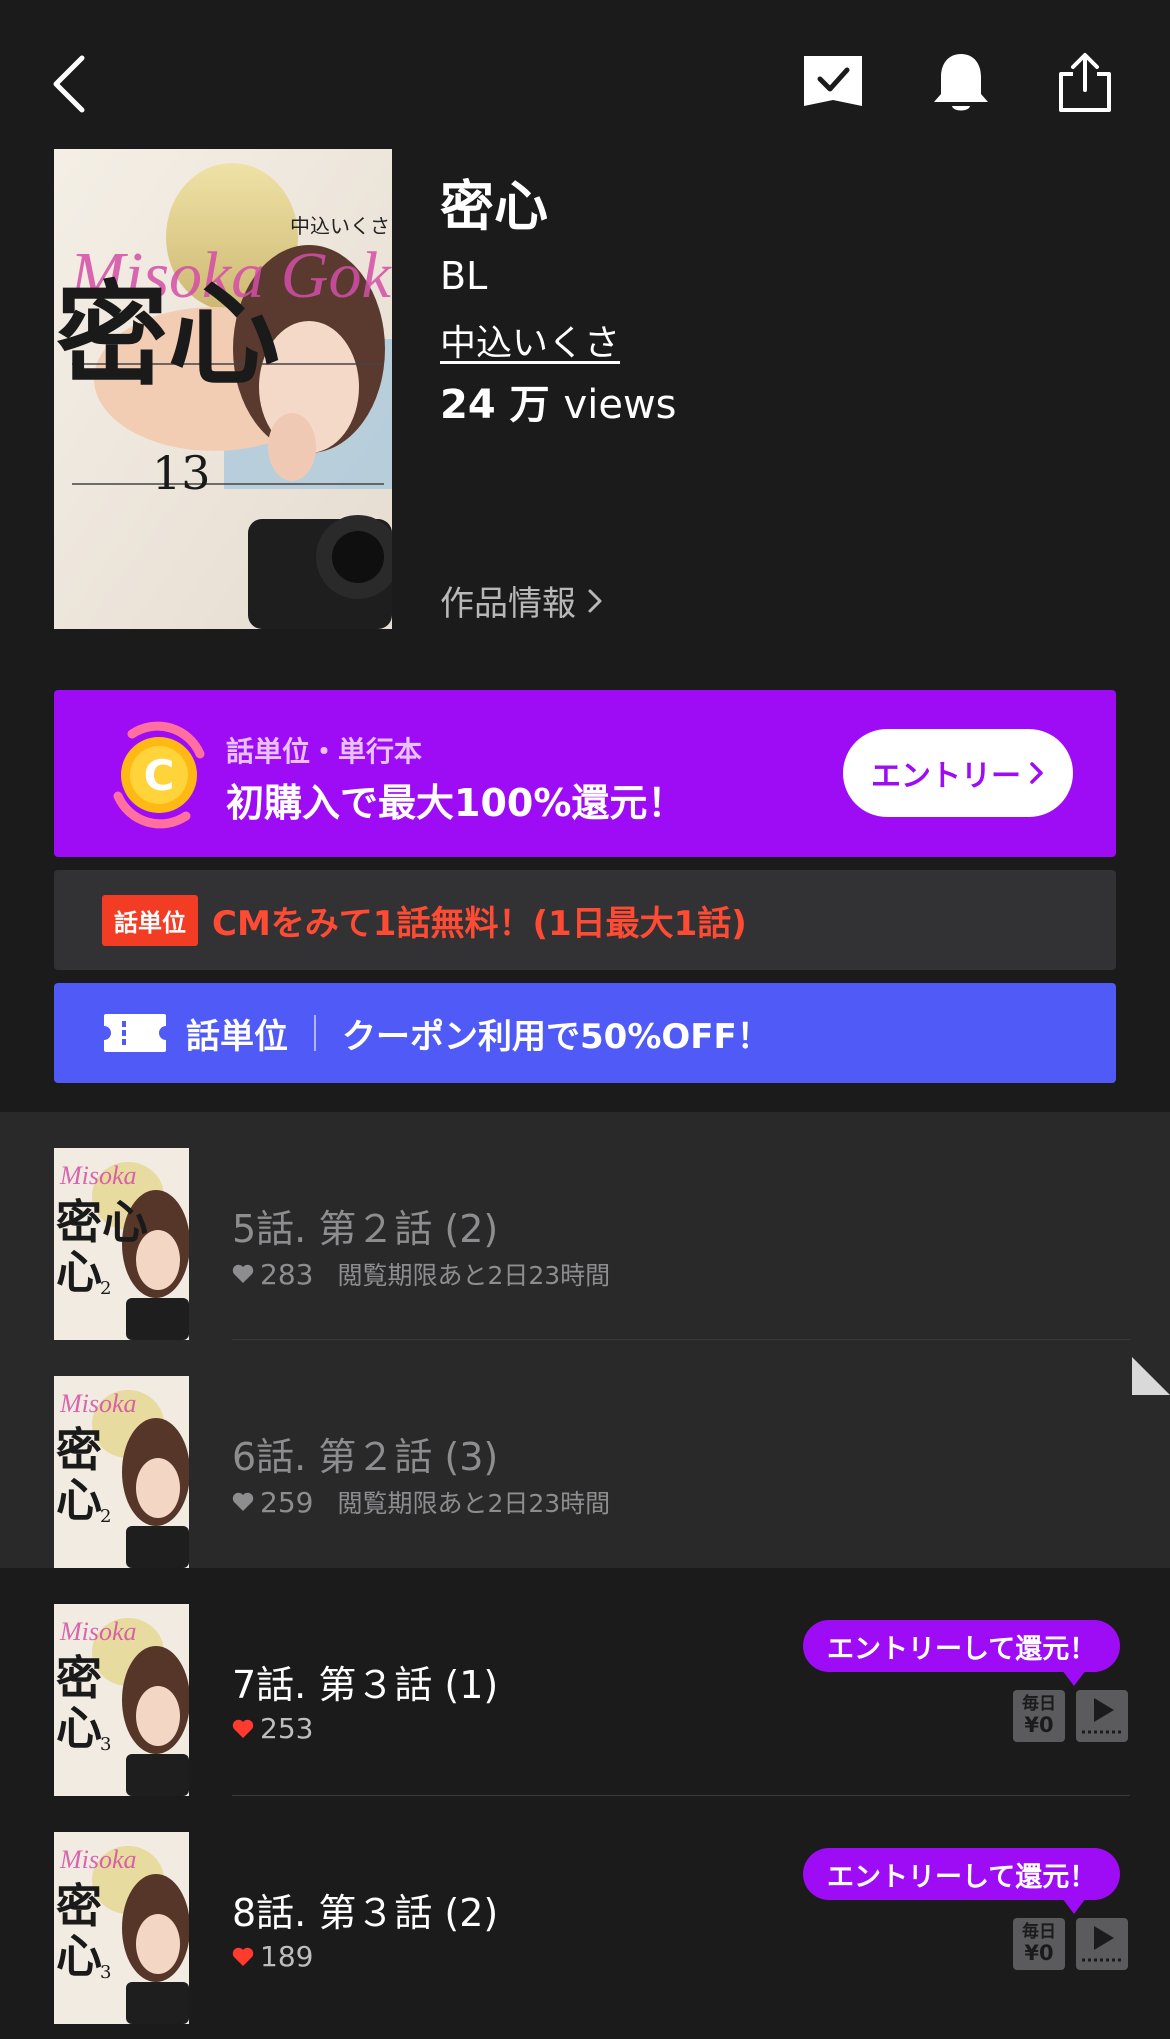 Image resolution: width=1170 pixels, height=2039 pixels. I want to click on promo-headline: 初購入で最大100%還元！, so click(456, 803).